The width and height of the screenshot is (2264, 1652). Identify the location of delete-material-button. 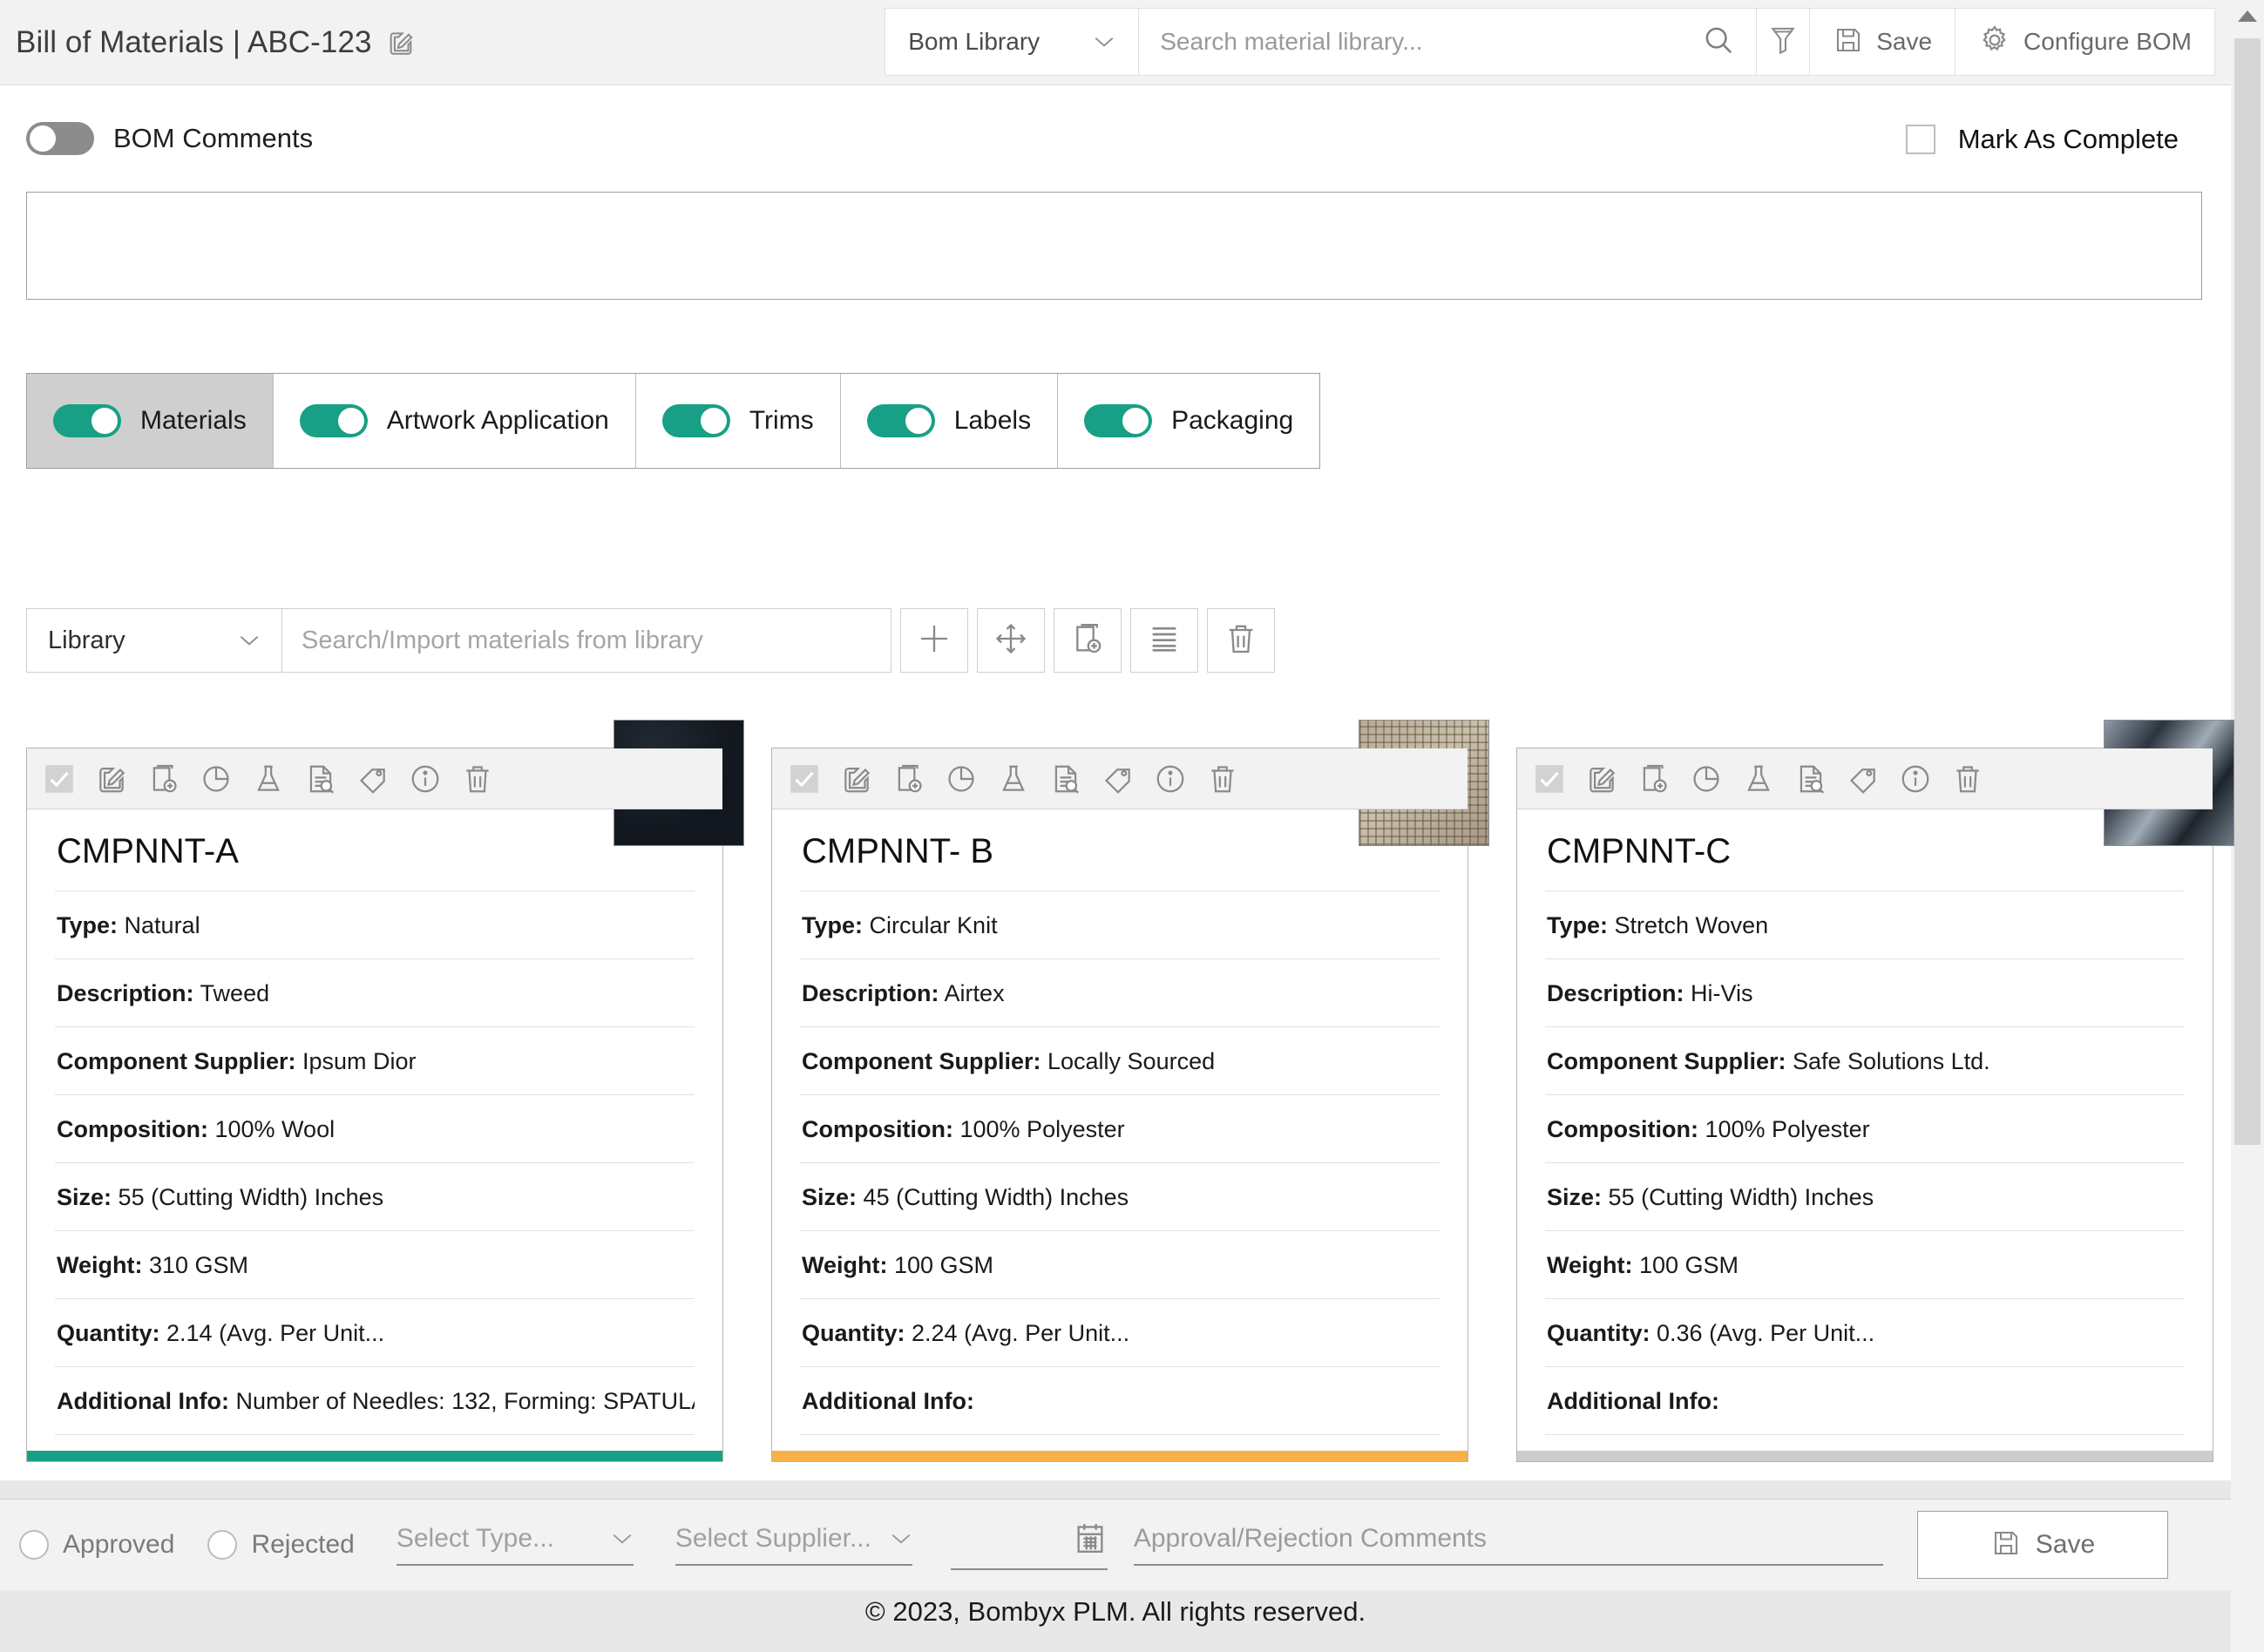
(1241, 640).